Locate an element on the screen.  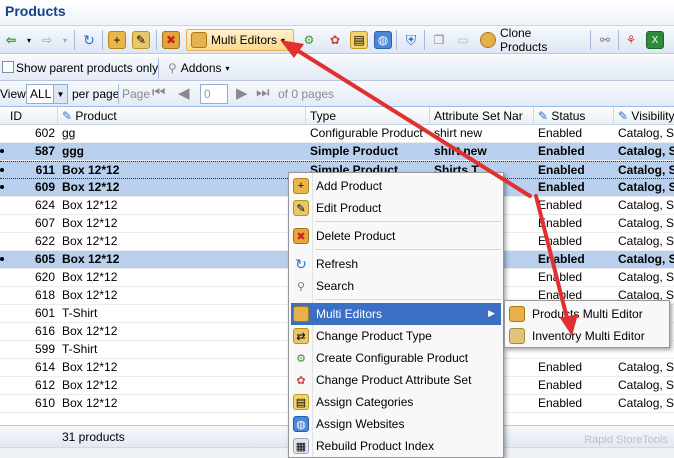
per-page-value: ALL is located at coordinates (41, 94).